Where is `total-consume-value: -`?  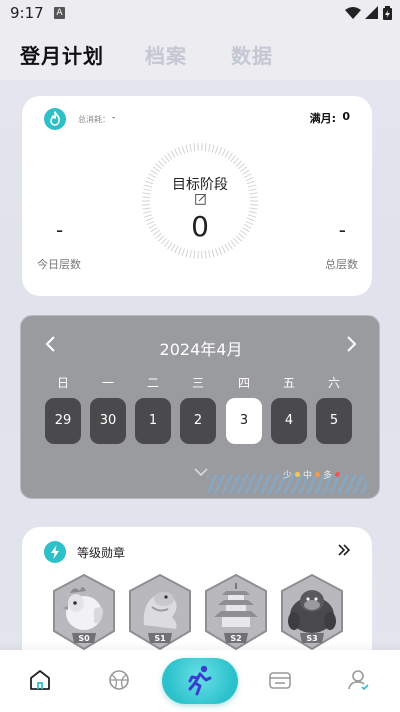
total-consume-value: - is located at coordinates (114, 118).